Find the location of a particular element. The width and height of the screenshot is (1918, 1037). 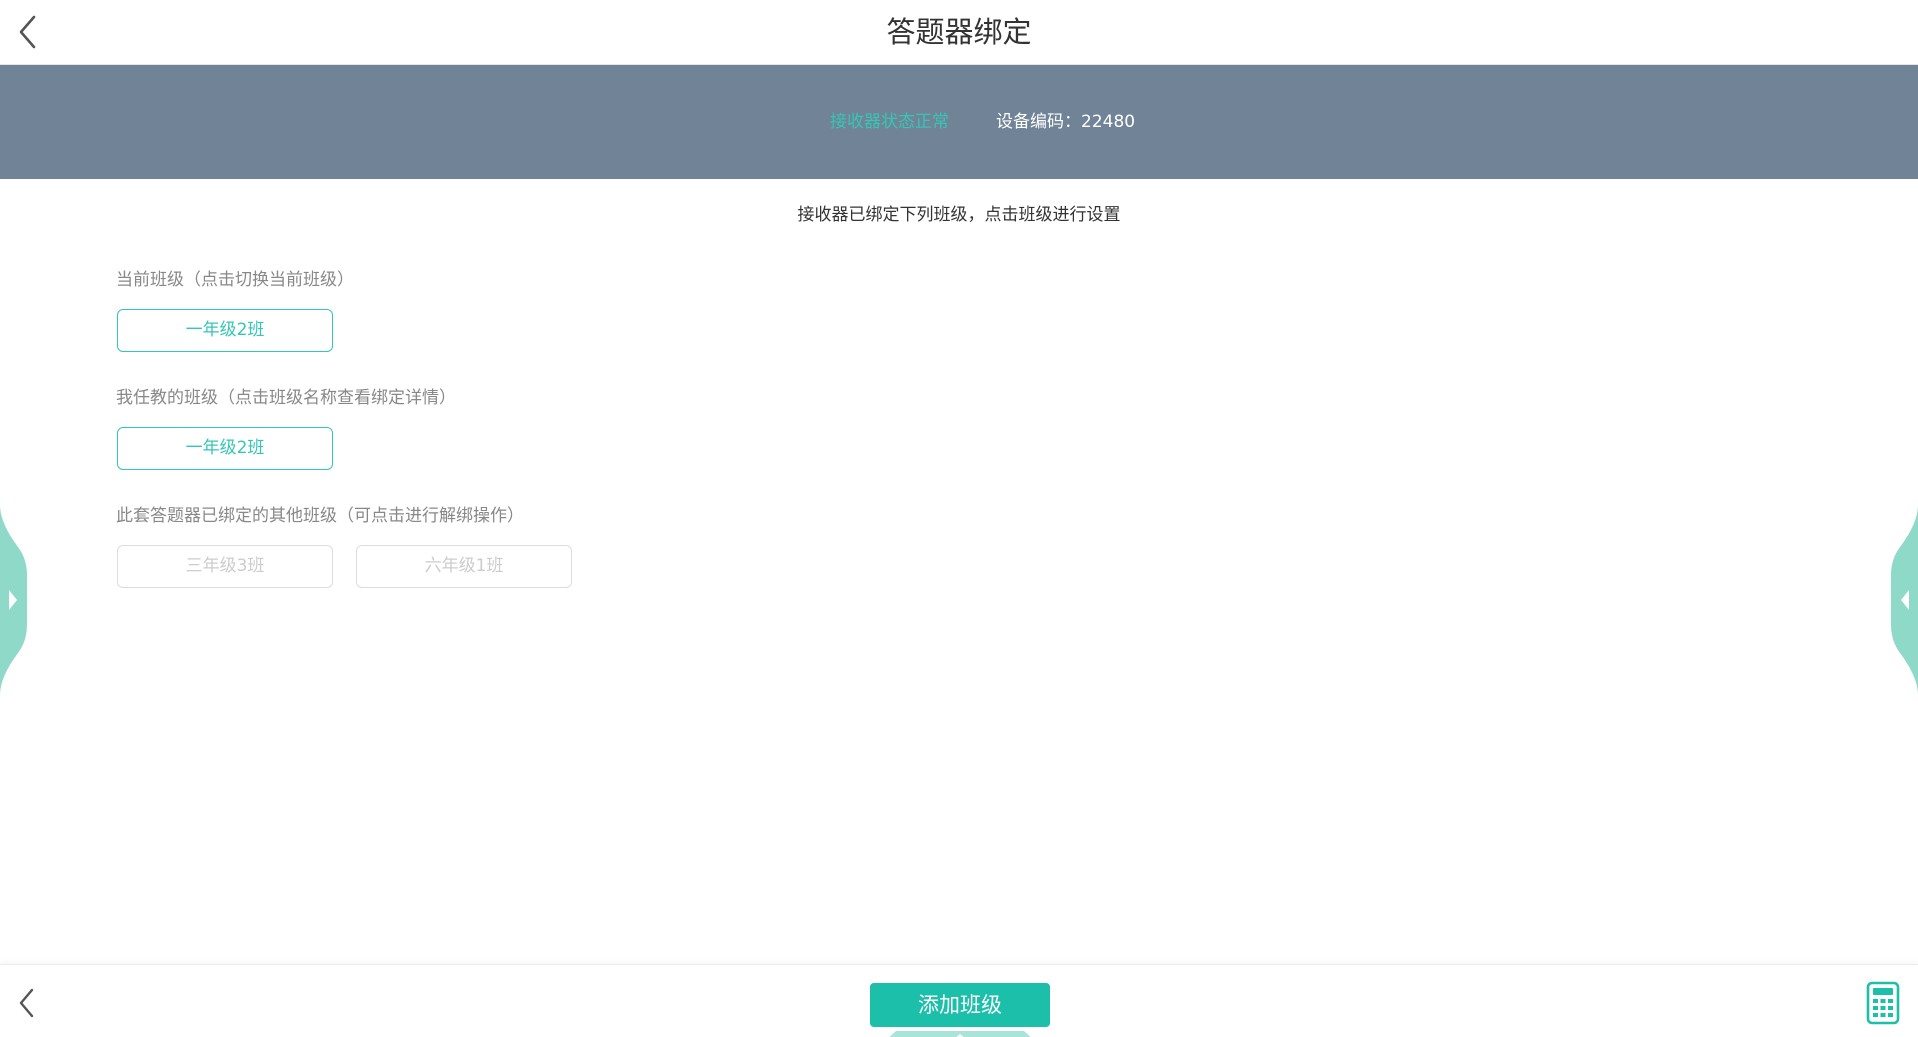

my-class-button: 一年级2班 is located at coordinates (225, 448).